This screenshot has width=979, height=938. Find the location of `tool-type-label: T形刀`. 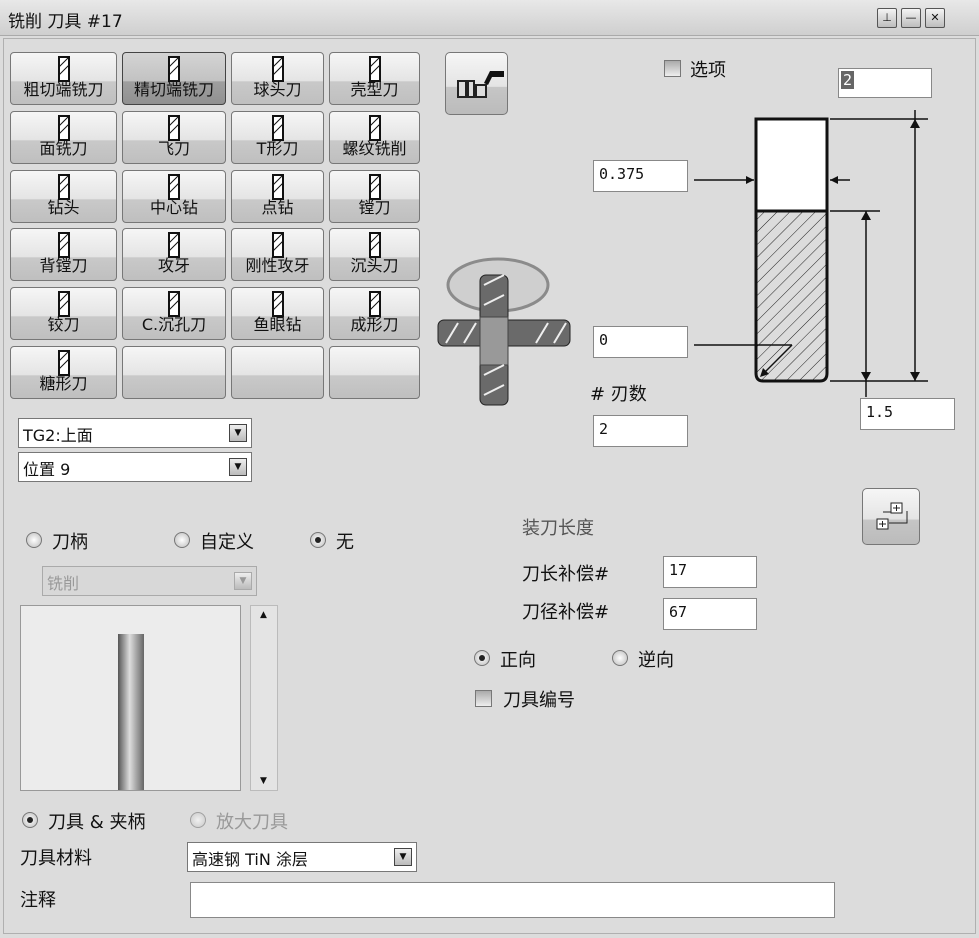

tool-type-label: T形刀 is located at coordinates (277, 148).